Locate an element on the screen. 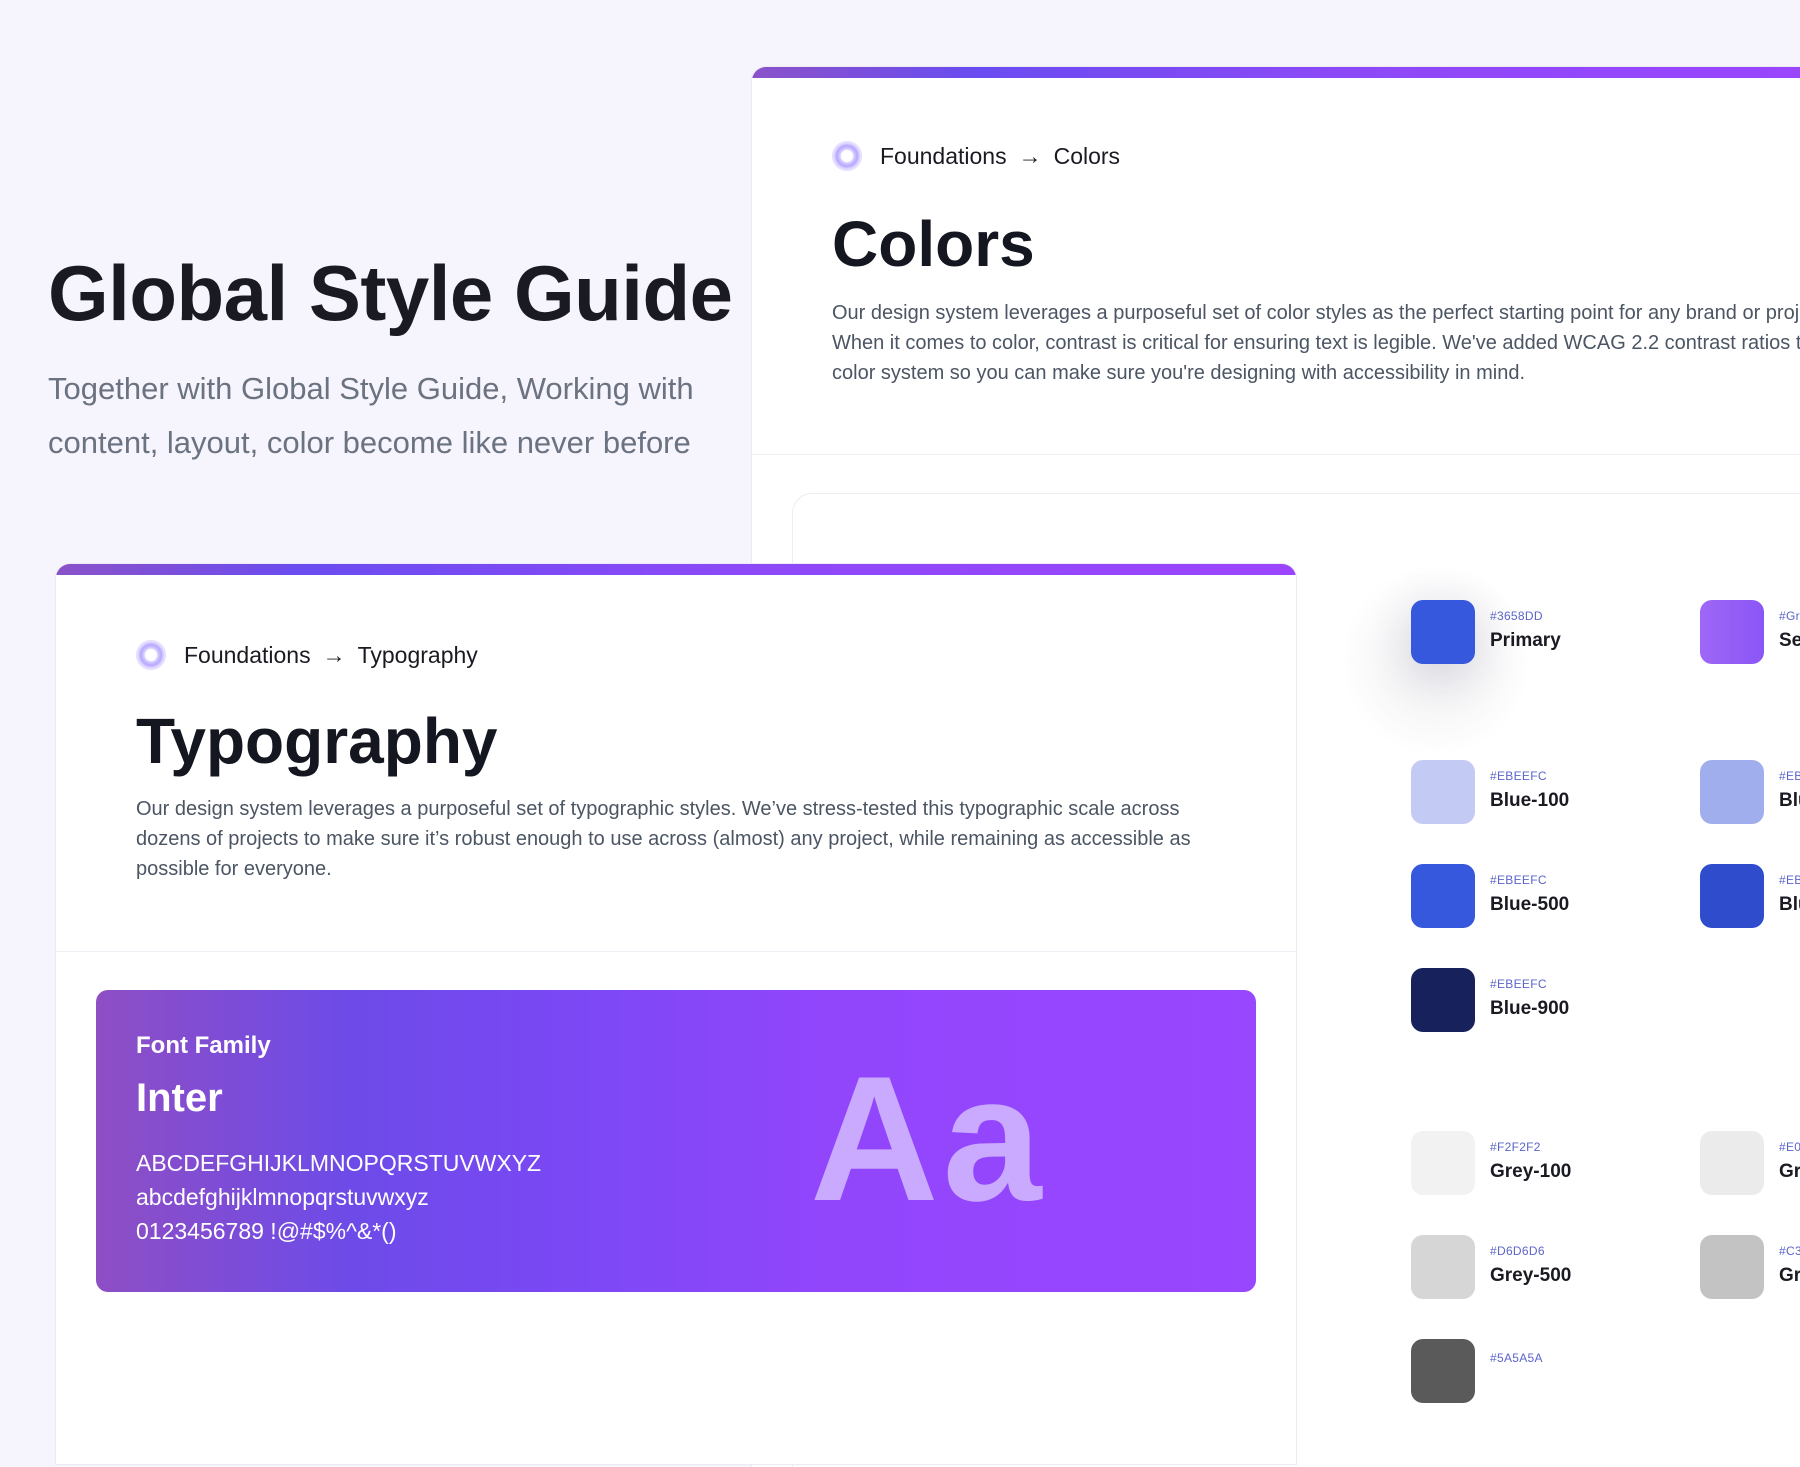 This screenshot has width=1800, height=1467. breadcrumb: Foundations → Colors is located at coordinates (976, 156).